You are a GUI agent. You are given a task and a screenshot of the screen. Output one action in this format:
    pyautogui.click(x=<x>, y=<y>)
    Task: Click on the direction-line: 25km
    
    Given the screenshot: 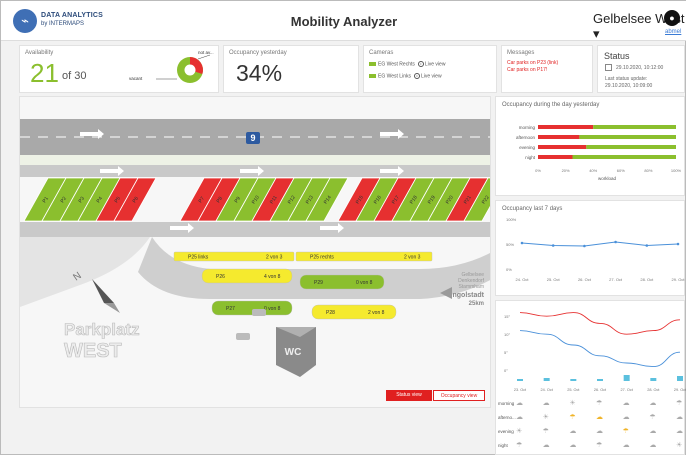 What is the action you would take?
    pyautogui.click(x=476, y=304)
    